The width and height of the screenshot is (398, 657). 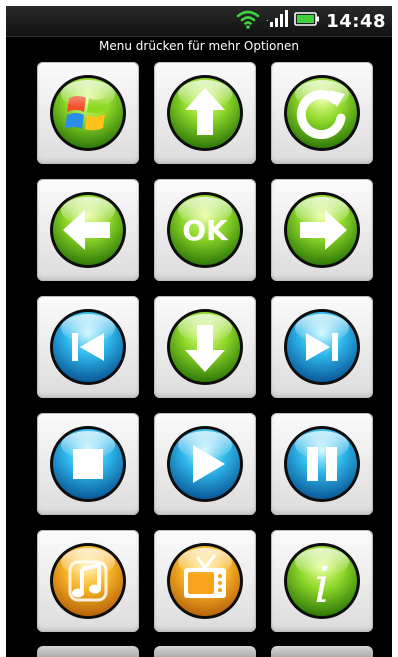 I want to click on previous-button, so click(x=88, y=347).